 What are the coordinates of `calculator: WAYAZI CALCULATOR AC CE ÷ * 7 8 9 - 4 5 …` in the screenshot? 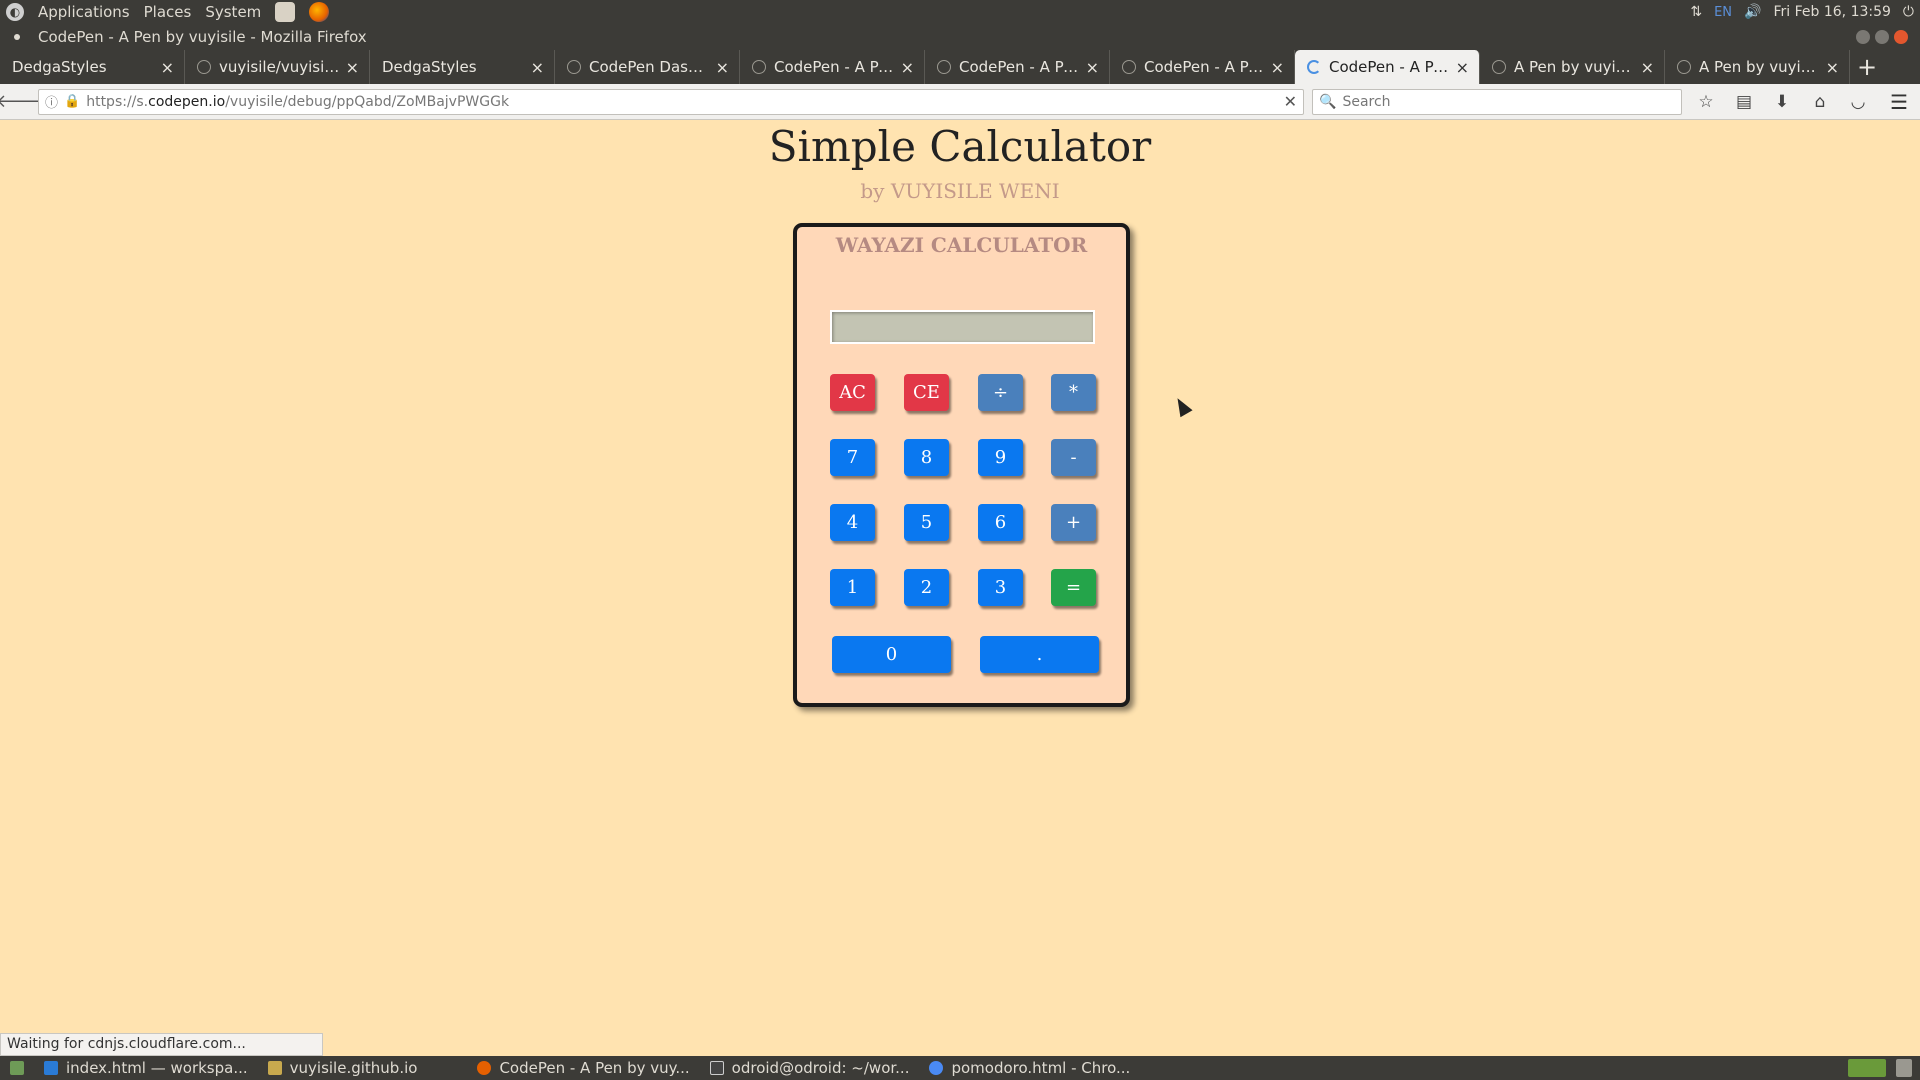 It's located at (961, 465).